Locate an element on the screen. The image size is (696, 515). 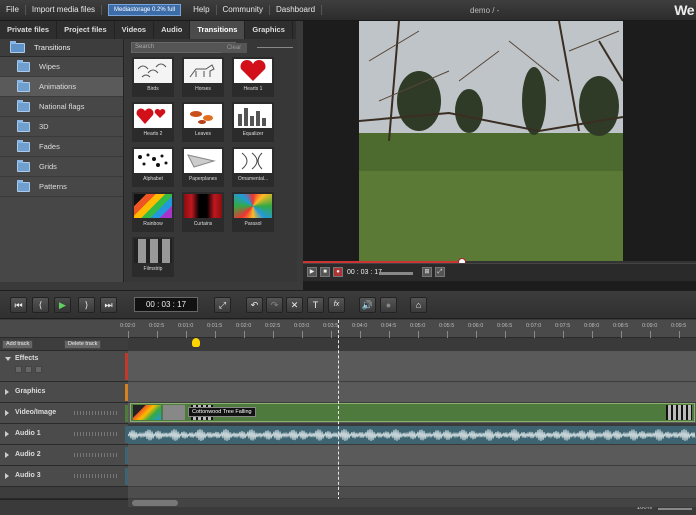
volume-icon: 🔊 is located at coordinates (367, 305).